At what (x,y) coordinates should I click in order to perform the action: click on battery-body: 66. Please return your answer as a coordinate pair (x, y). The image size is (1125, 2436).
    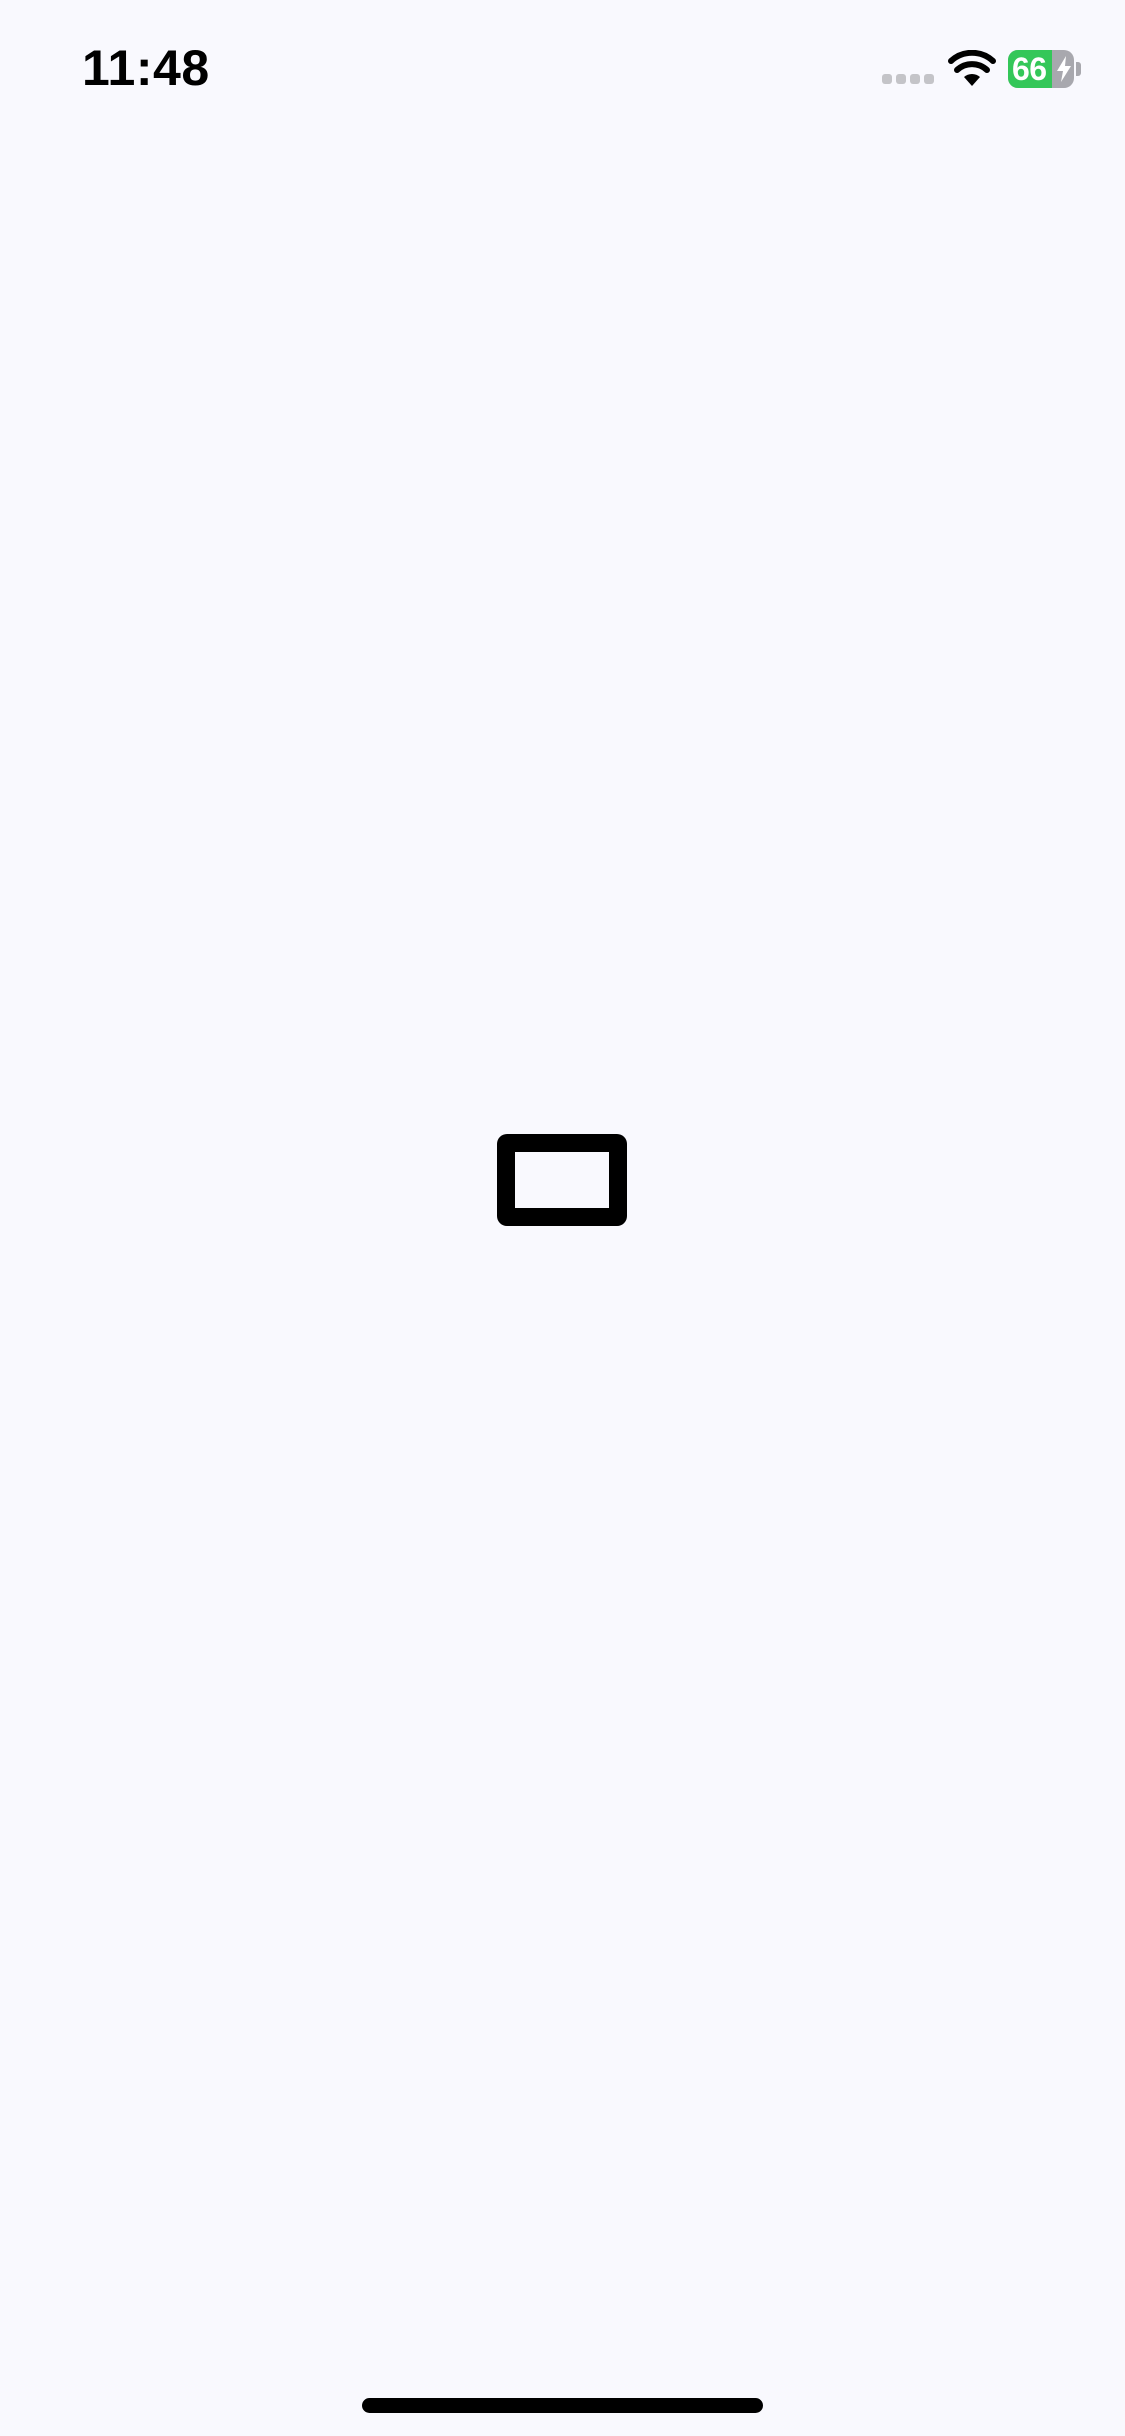
    Looking at the image, I should click on (1041, 69).